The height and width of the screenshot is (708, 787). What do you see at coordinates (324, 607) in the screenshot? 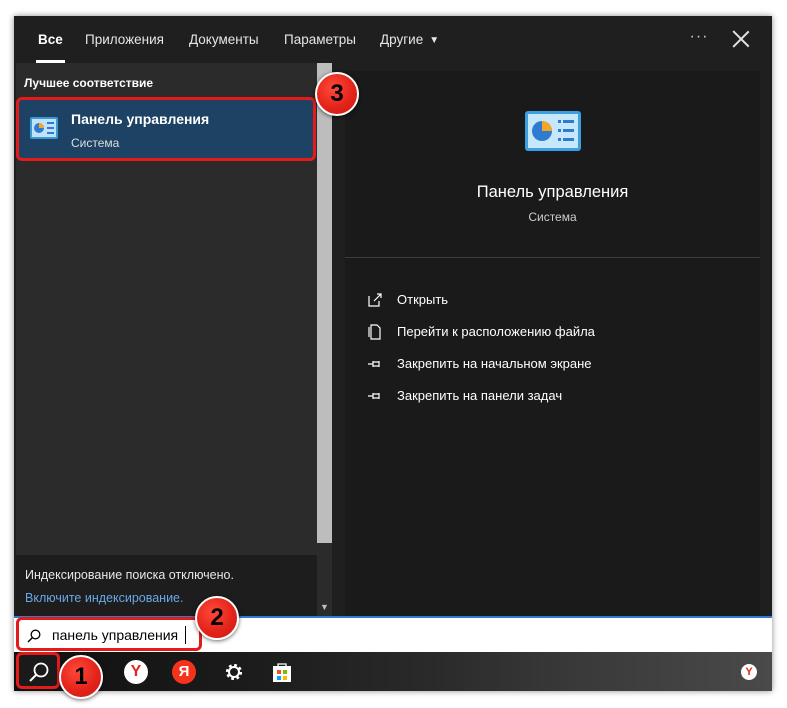
I see `scroll-down-arrow-icon: ▼` at bounding box center [324, 607].